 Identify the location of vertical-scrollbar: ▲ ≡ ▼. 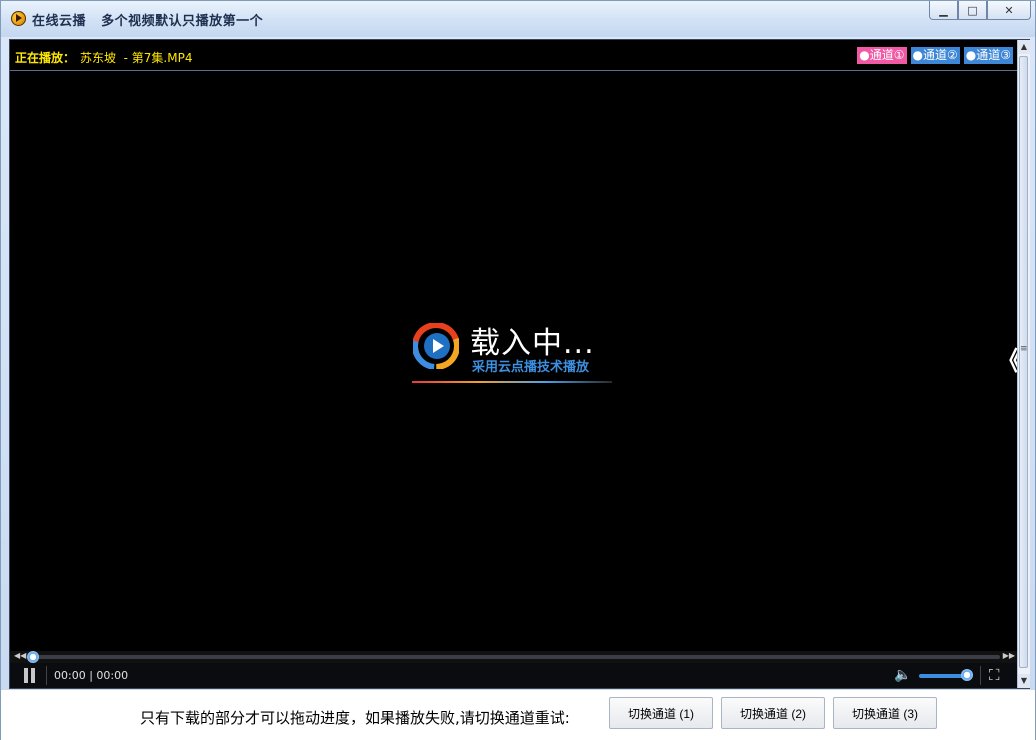
(1023, 364).